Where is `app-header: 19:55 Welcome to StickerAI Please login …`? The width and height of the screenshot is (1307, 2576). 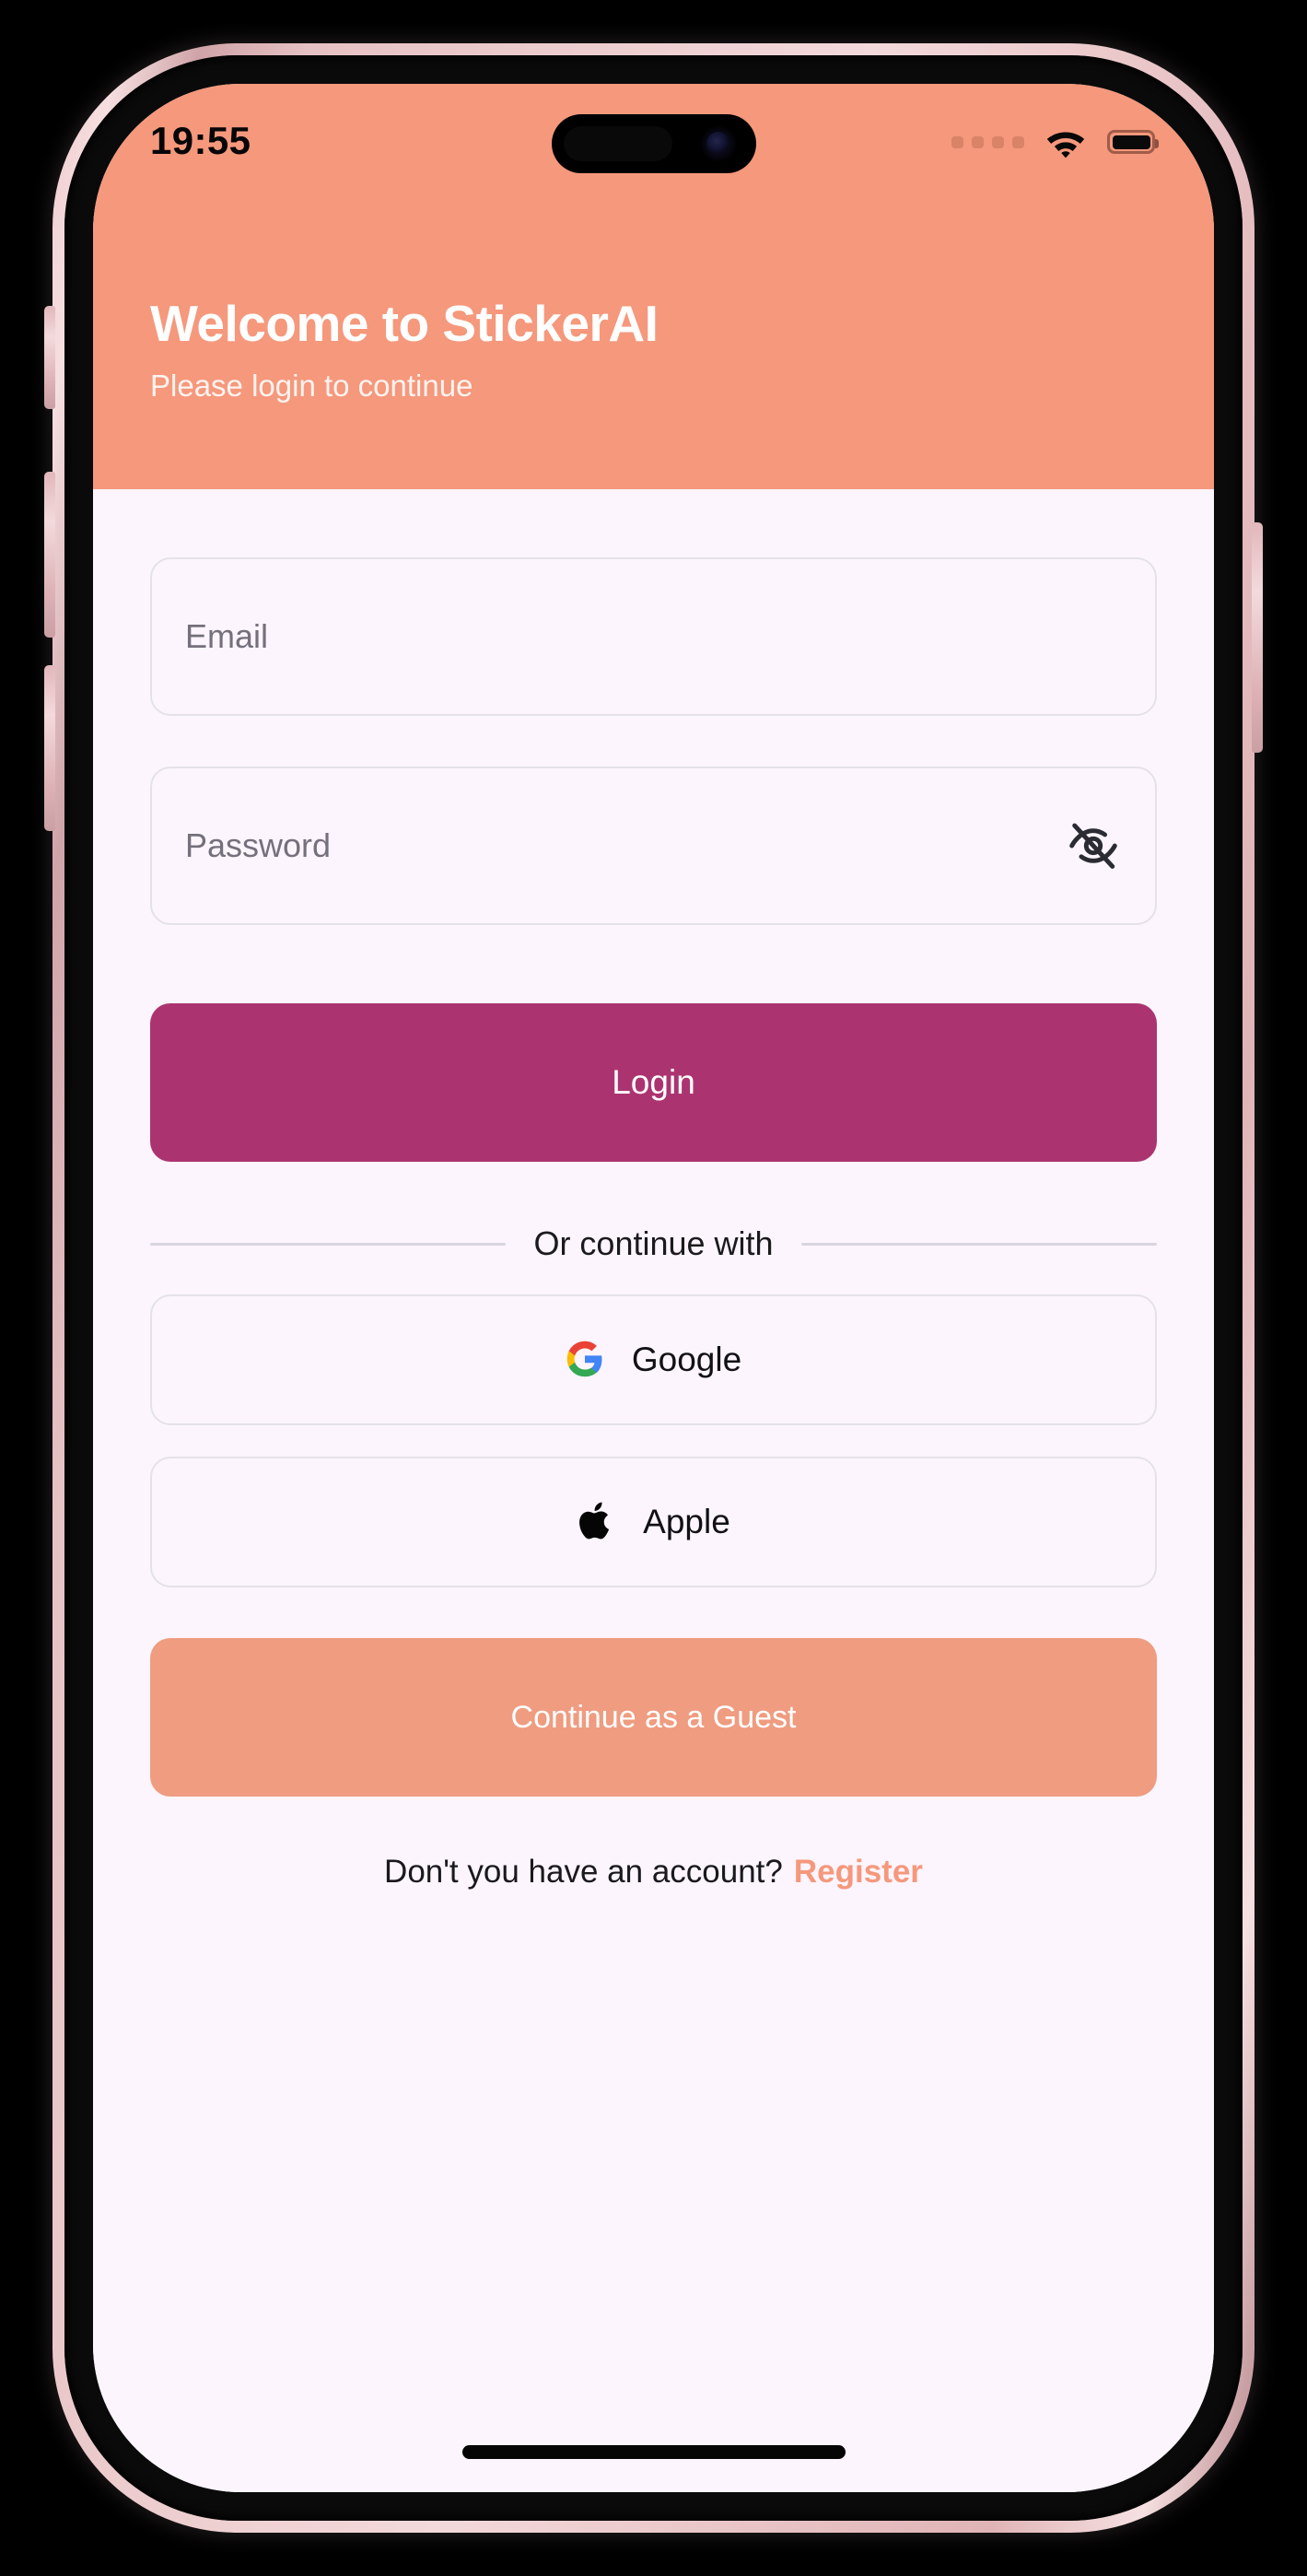
app-header: 19:55 Welcome to StickerAI Please login … is located at coordinates (653, 286).